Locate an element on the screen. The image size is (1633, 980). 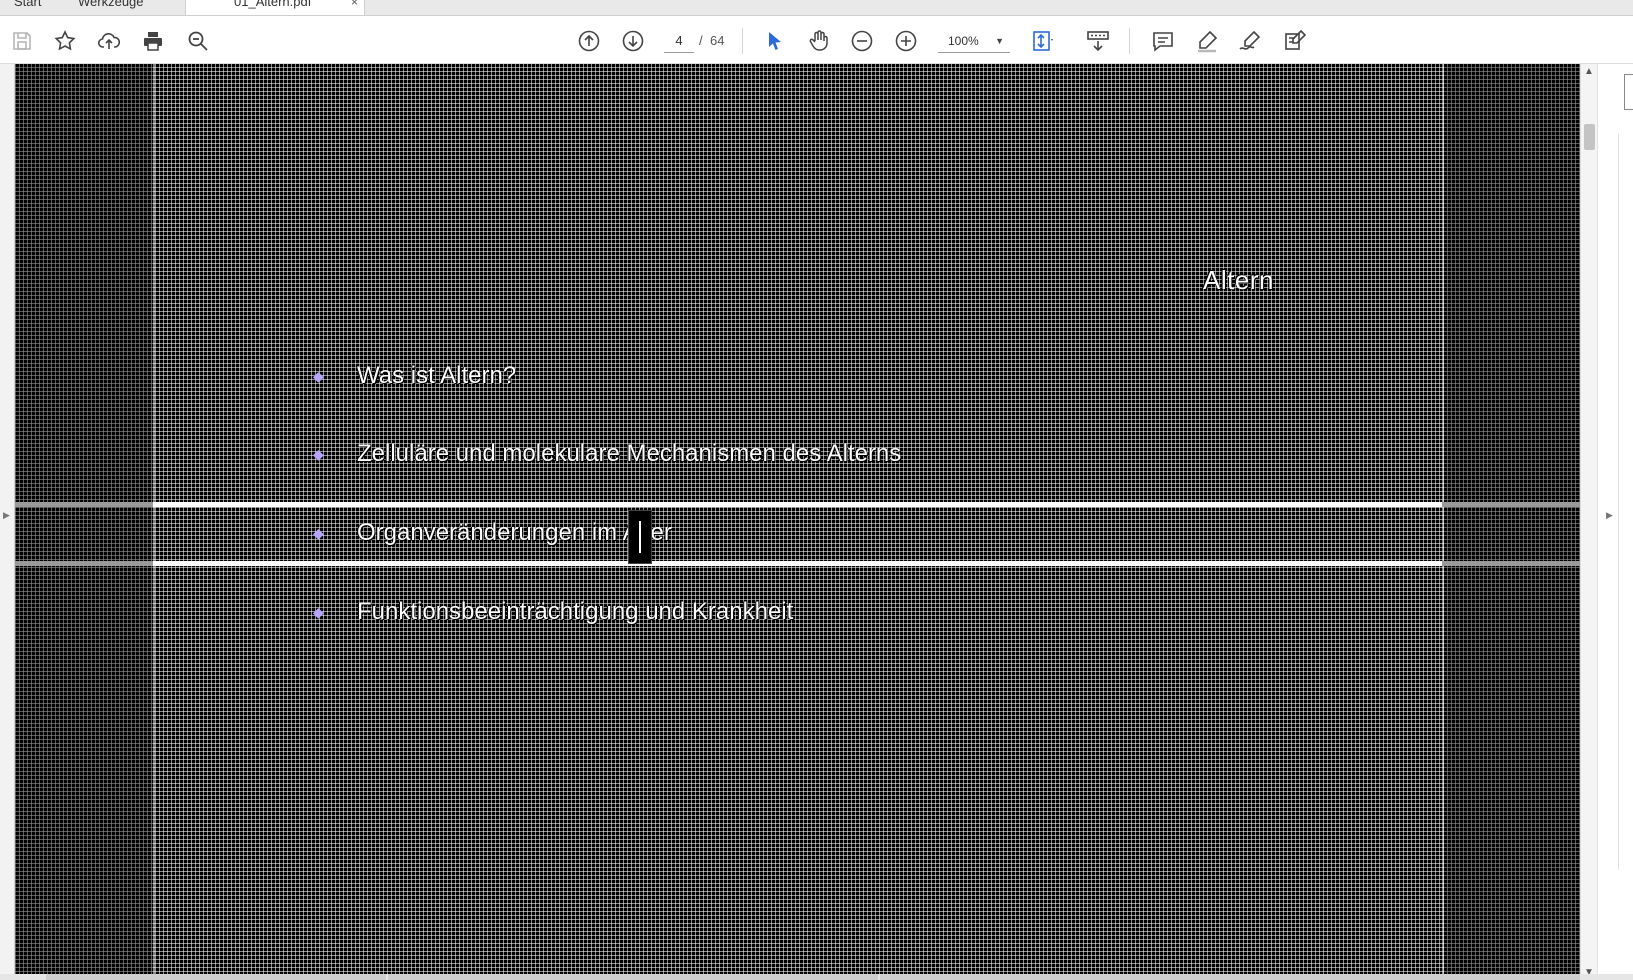
bullet-text: Funktionsbeeinträchtigung und Krankheit is located at coordinates (575, 611).